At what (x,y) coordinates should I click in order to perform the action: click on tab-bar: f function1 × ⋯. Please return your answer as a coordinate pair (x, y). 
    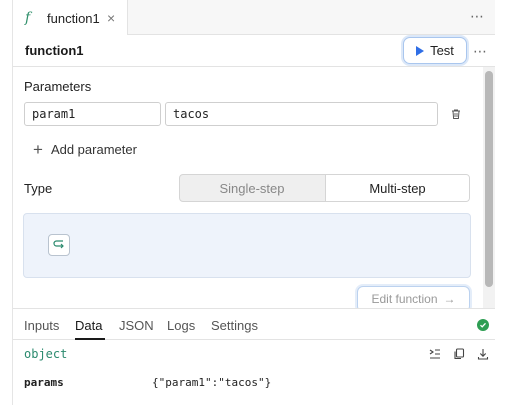
    Looking at the image, I should click on (254, 18).